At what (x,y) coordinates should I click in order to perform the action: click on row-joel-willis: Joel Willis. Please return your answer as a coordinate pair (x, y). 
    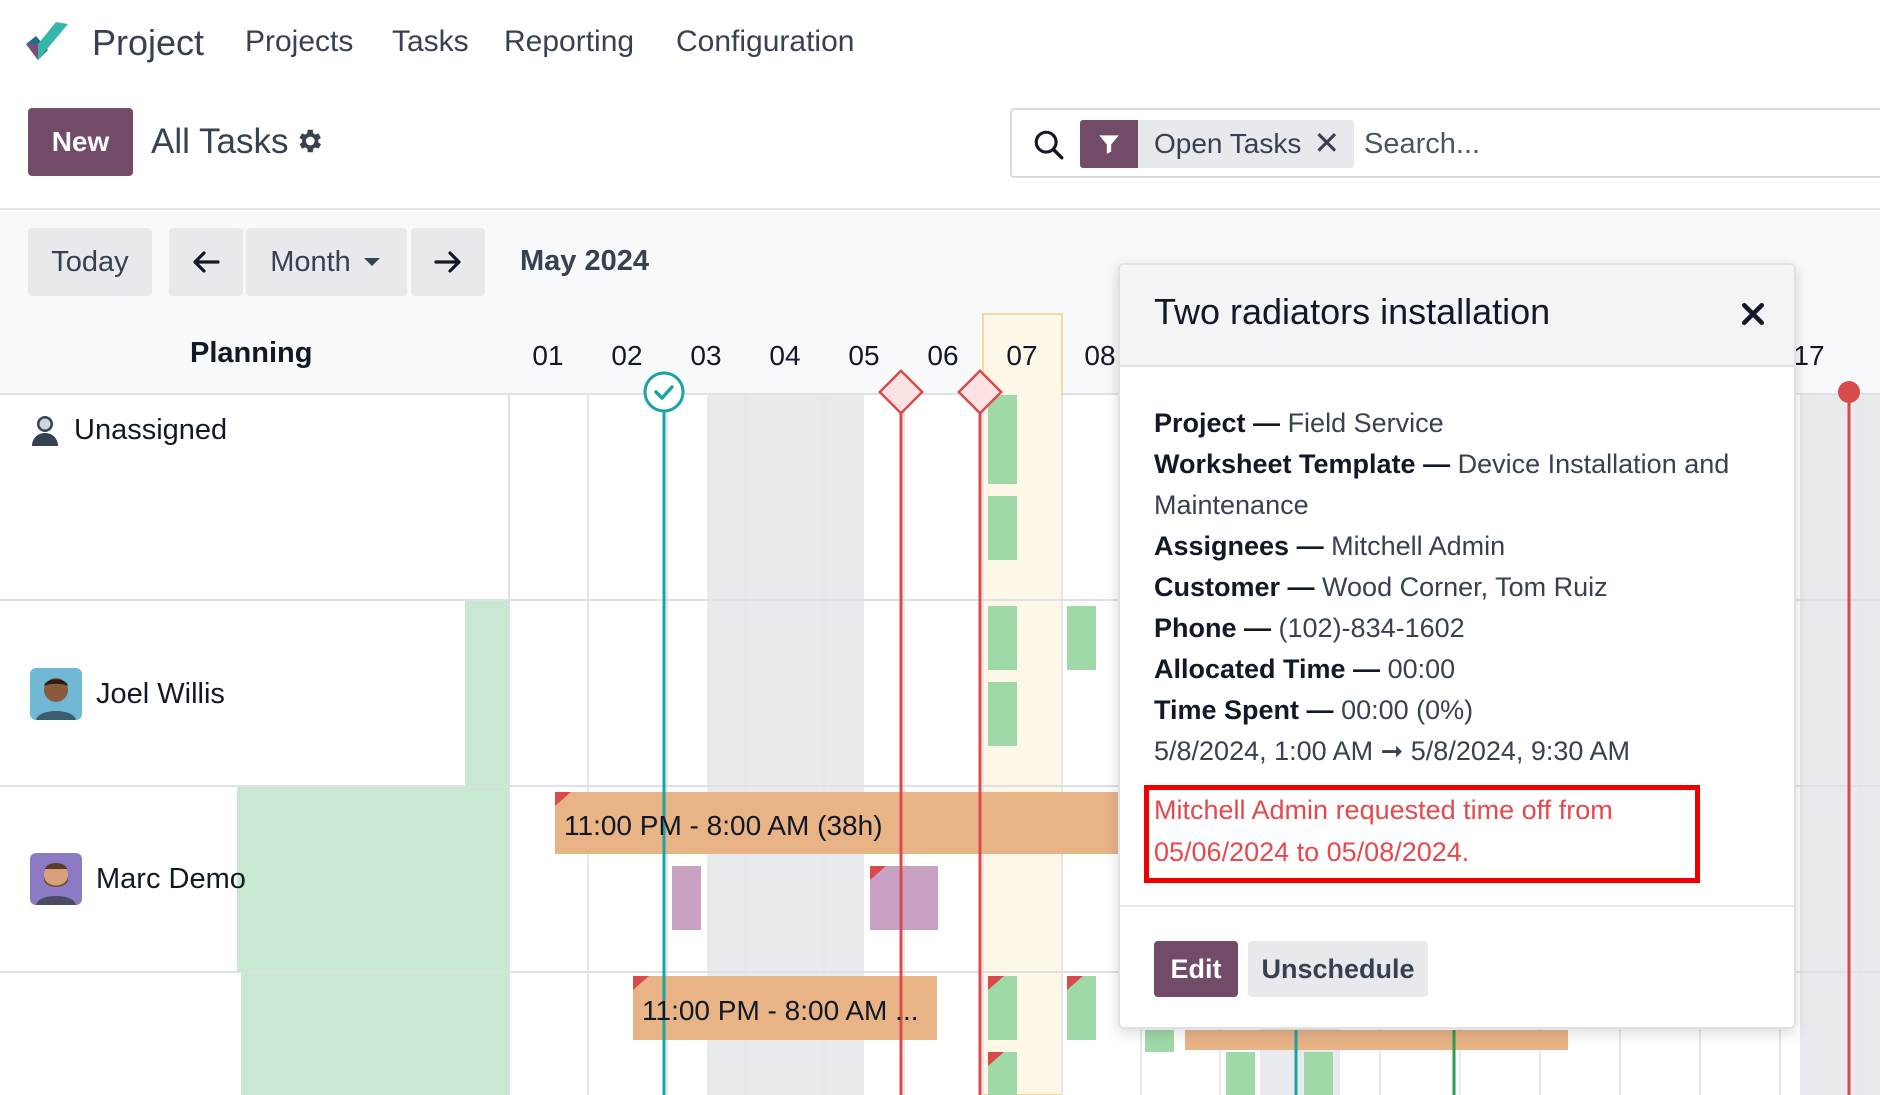
    Looking at the image, I should click on (127, 694).